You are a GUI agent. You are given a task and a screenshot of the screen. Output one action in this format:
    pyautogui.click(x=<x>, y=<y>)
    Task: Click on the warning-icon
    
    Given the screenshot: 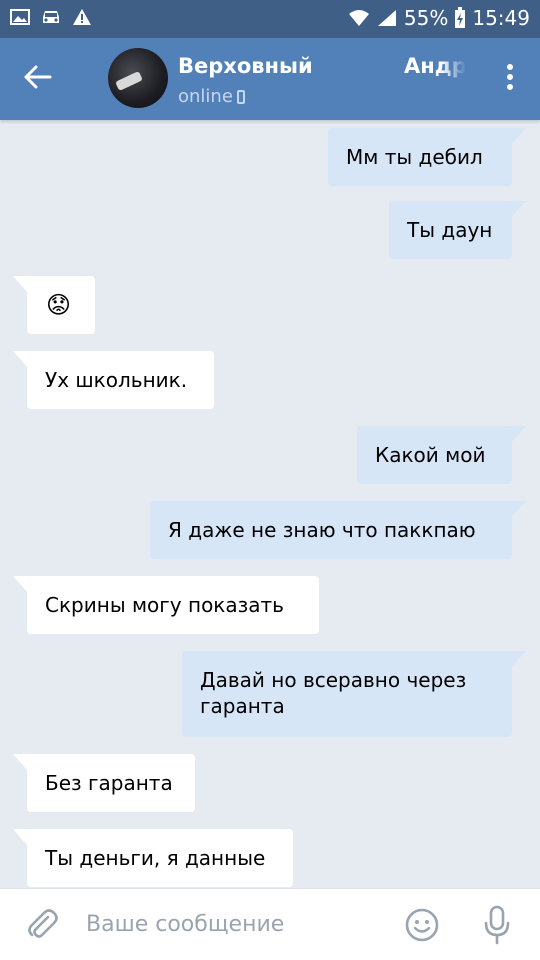 What is the action you would take?
    pyautogui.click(x=82, y=17)
    